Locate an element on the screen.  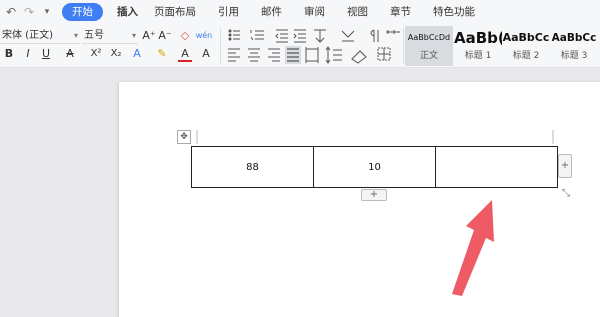
table: 88 10 is located at coordinates (374, 167).